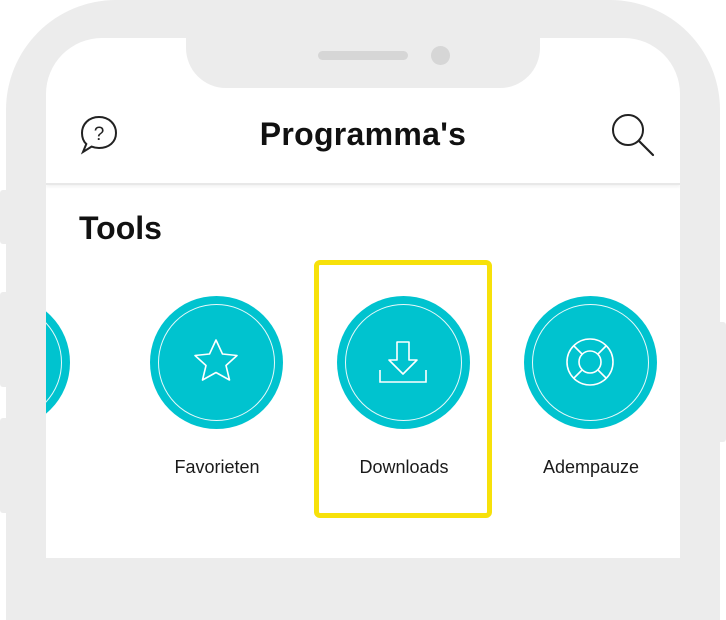 This screenshot has width=726, height=620. What do you see at coordinates (363, 63) in the screenshot?
I see `phone-notch` at bounding box center [363, 63].